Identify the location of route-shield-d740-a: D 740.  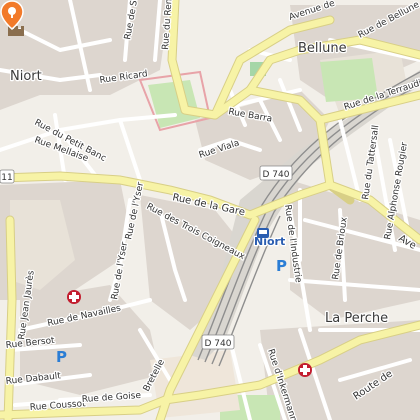
(276, 173).